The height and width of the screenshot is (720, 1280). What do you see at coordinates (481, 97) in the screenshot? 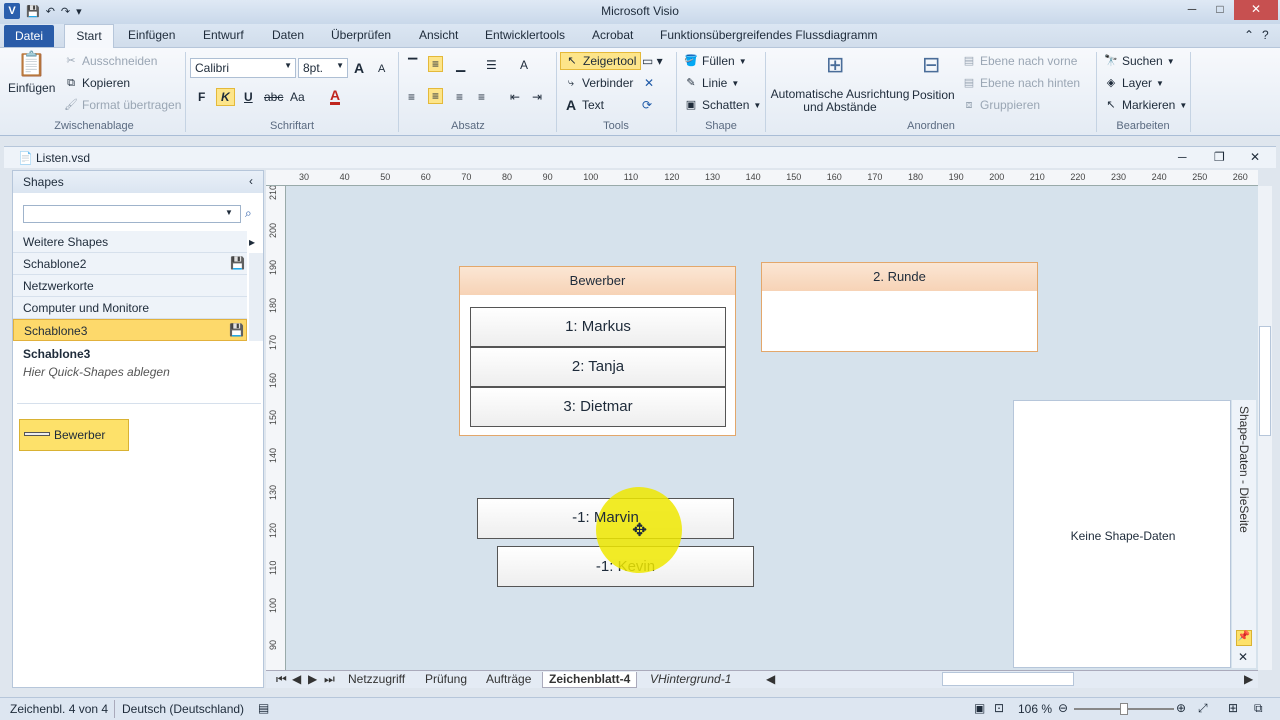
I see `justify-icon: ≡` at bounding box center [481, 97].